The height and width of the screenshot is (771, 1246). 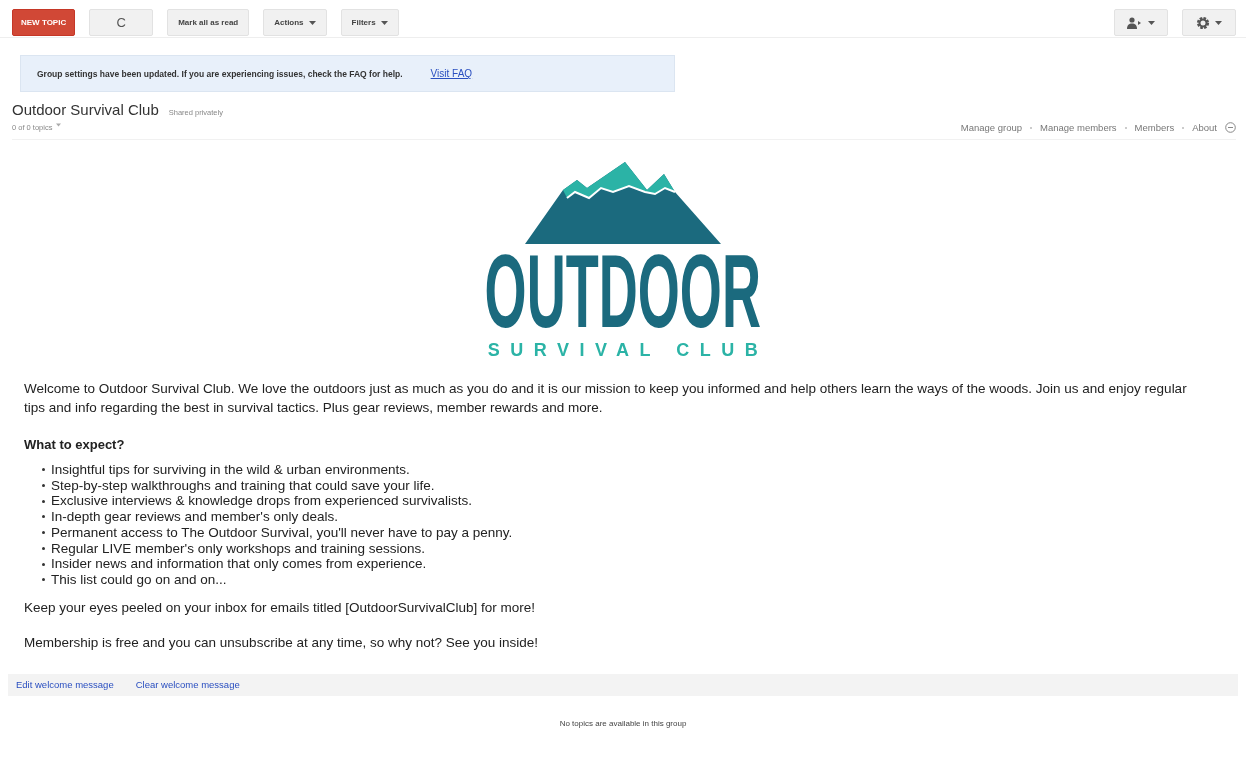 What do you see at coordinates (187, 685) in the screenshot?
I see `welcome-action-link: Clear welcome message` at bounding box center [187, 685].